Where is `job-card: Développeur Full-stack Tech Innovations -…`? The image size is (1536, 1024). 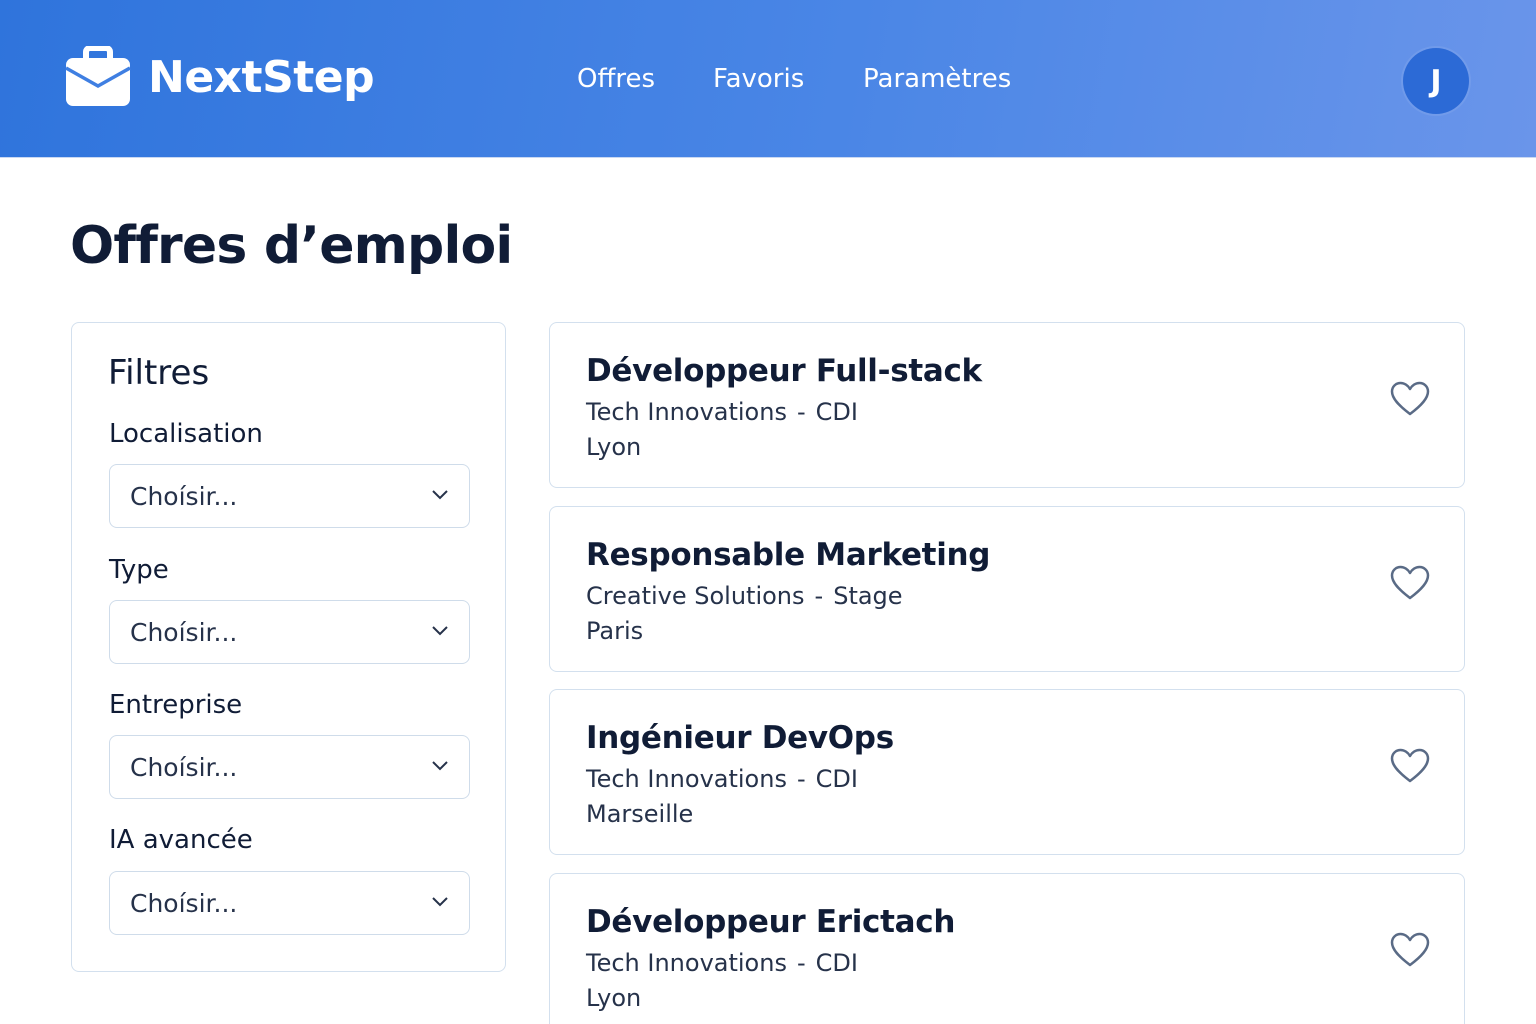 job-card: Développeur Full-stack Tech Innovations -… is located at coordinates (1007, 405).